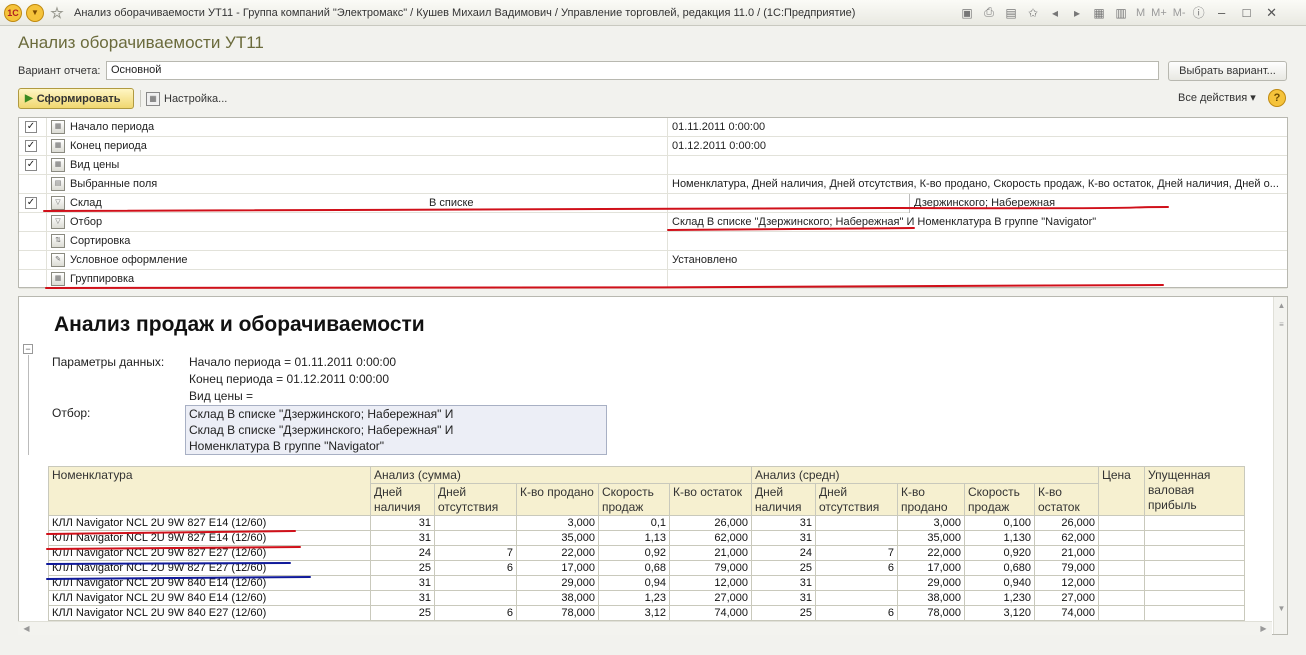 This screenshot has height=655, width=1306. I want to click on help-icon: ?, so click(1277, 98).